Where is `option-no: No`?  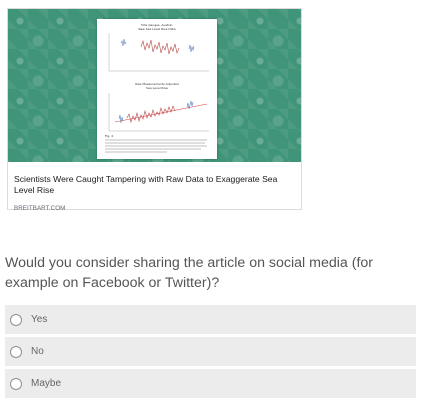 option-no: No is located at coordinates (210, 351).